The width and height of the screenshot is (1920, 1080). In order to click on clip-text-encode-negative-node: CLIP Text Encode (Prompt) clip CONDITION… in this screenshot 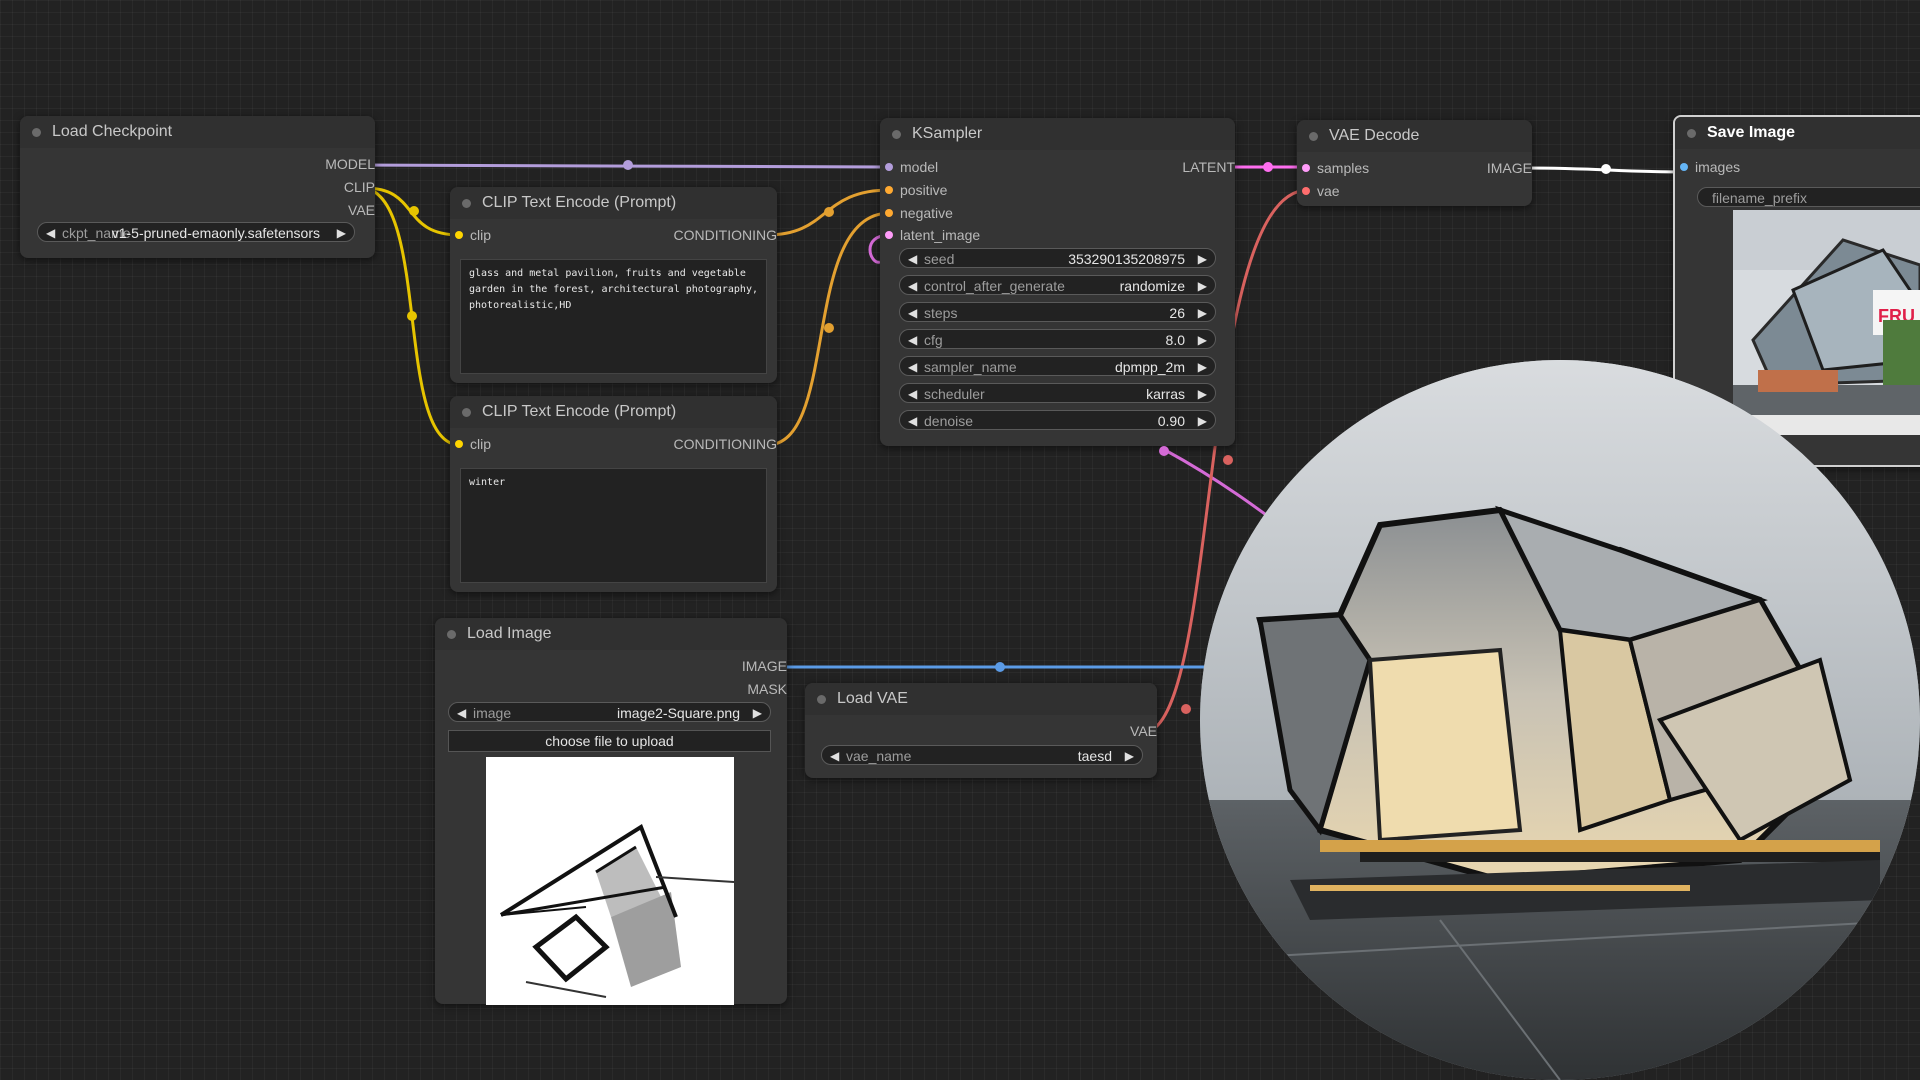, I will do `click(613, 494)`.